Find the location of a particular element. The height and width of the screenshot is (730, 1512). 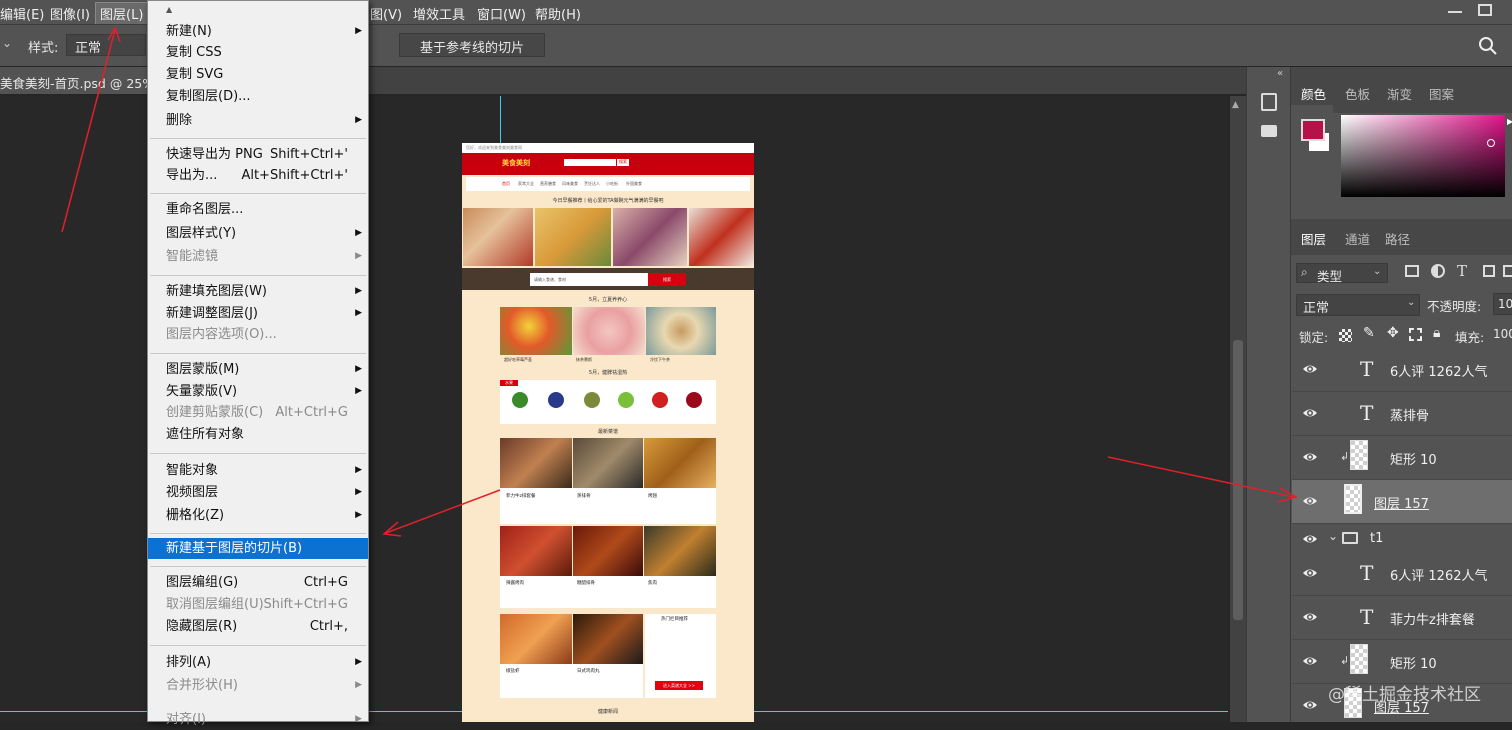

lock-transparent-icon is located at coordinates (1345, 335).